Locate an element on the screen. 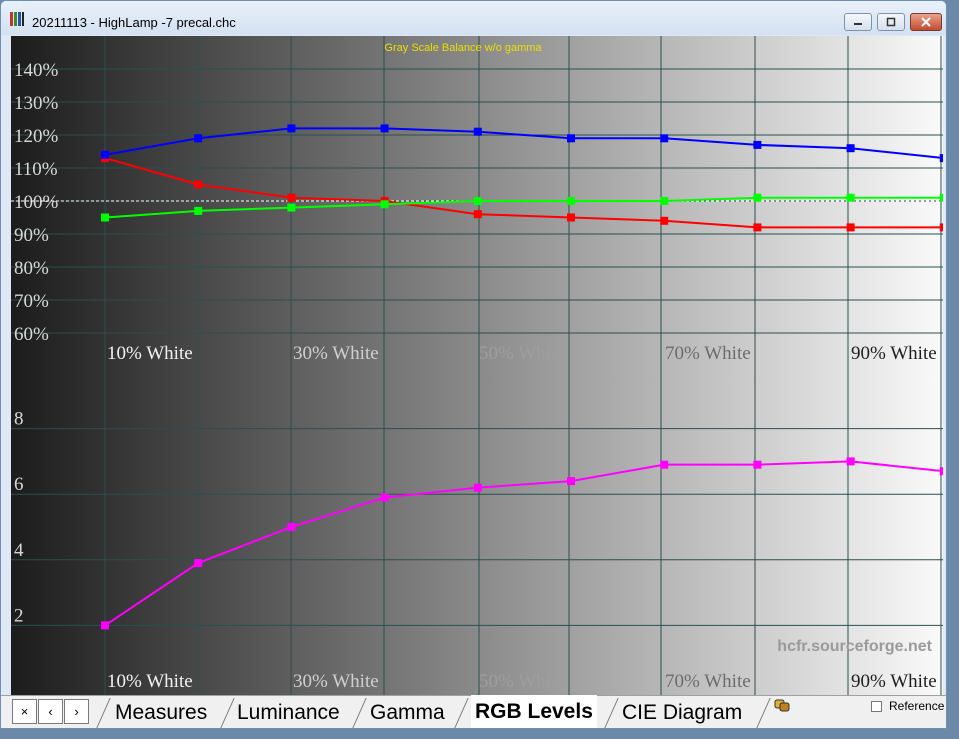 The width and height of the screenshot is (959, 739). y-tick-label: 8 is located at coordinates (19, 419).